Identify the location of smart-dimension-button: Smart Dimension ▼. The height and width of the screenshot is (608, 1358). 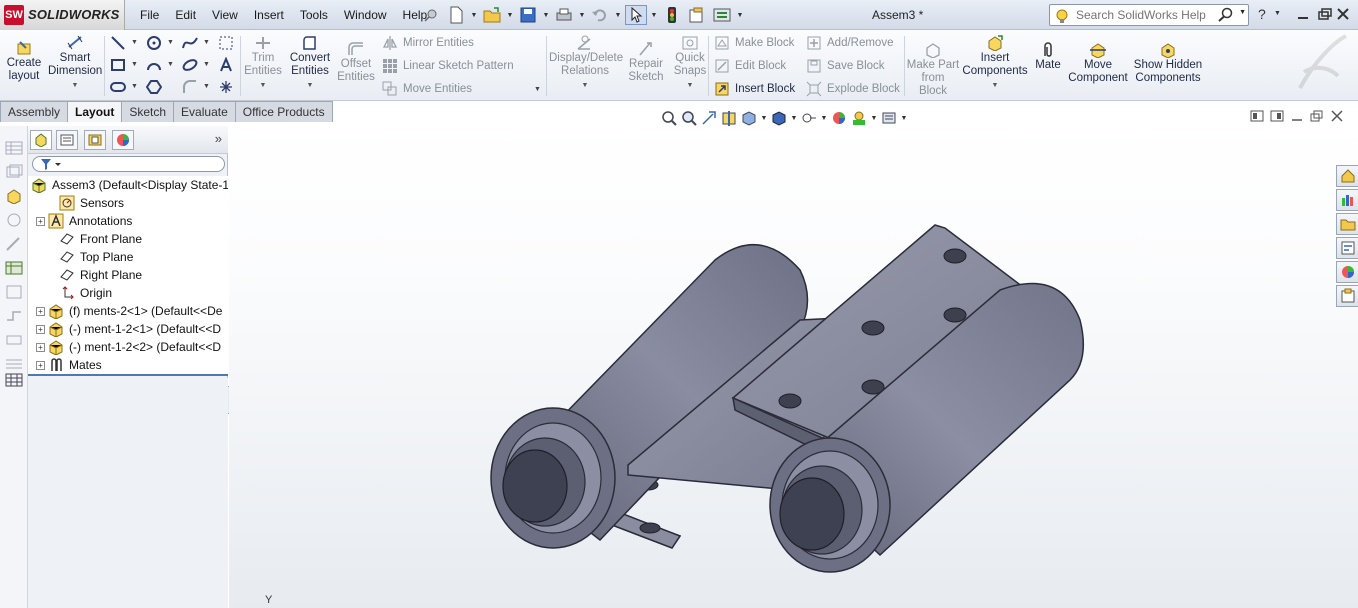
(75, 63).